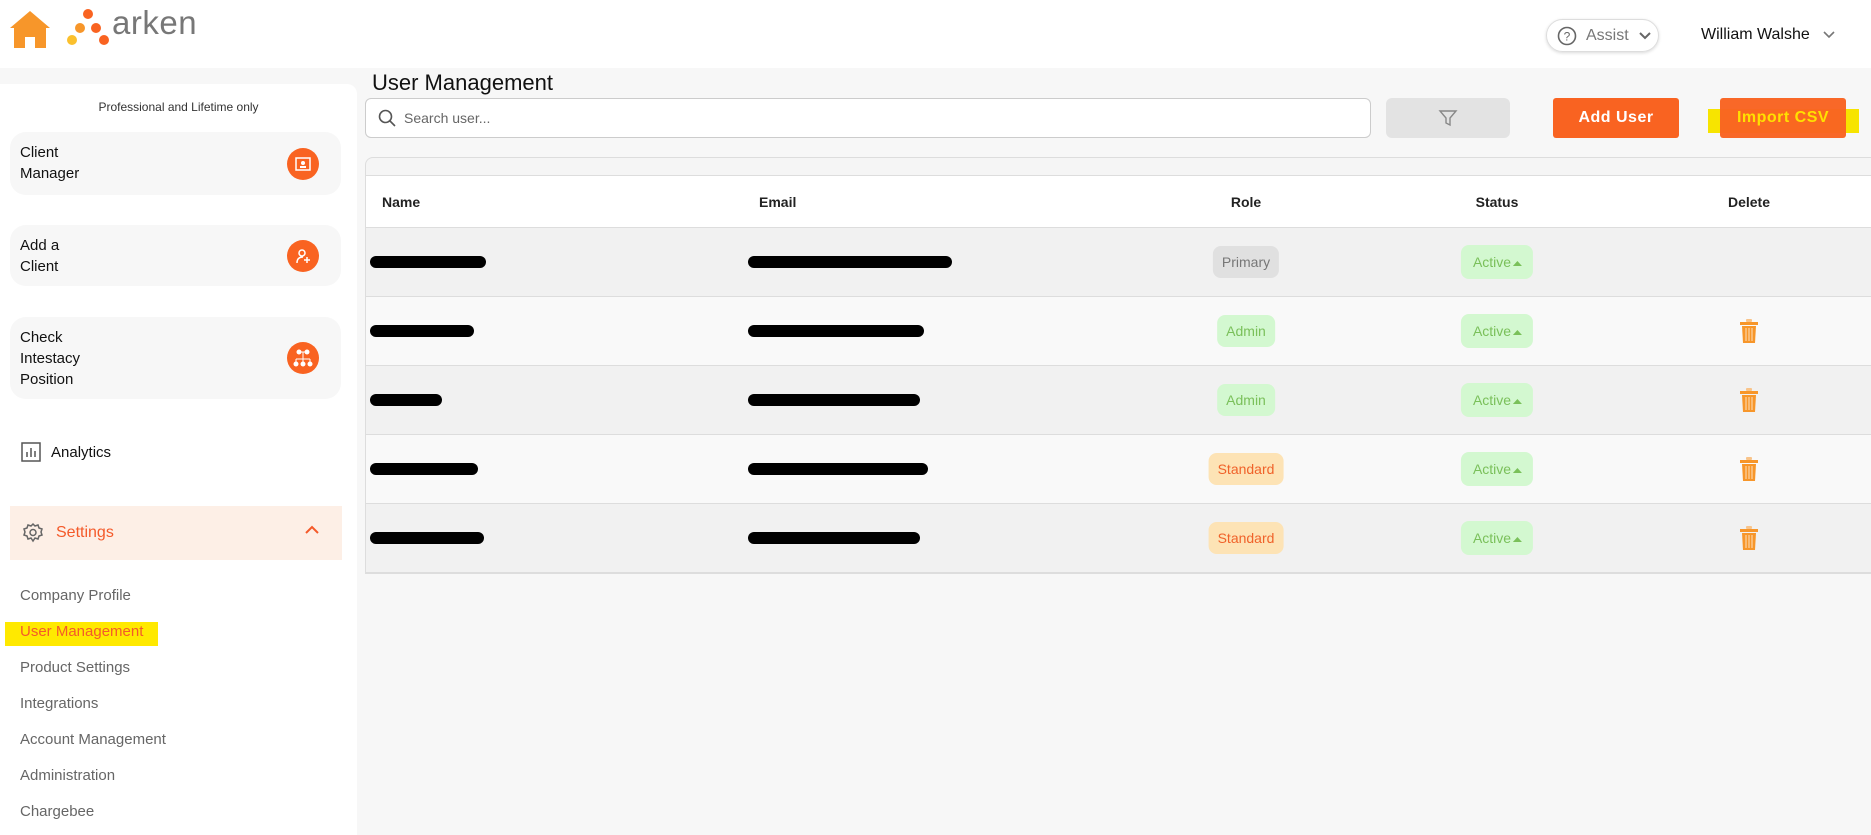 The height and width of the screenshot is (835, 1871). What do you see at coordinates (30, 29) in the screenshot?
I see `home-icon` at bounding box center [30, 29].